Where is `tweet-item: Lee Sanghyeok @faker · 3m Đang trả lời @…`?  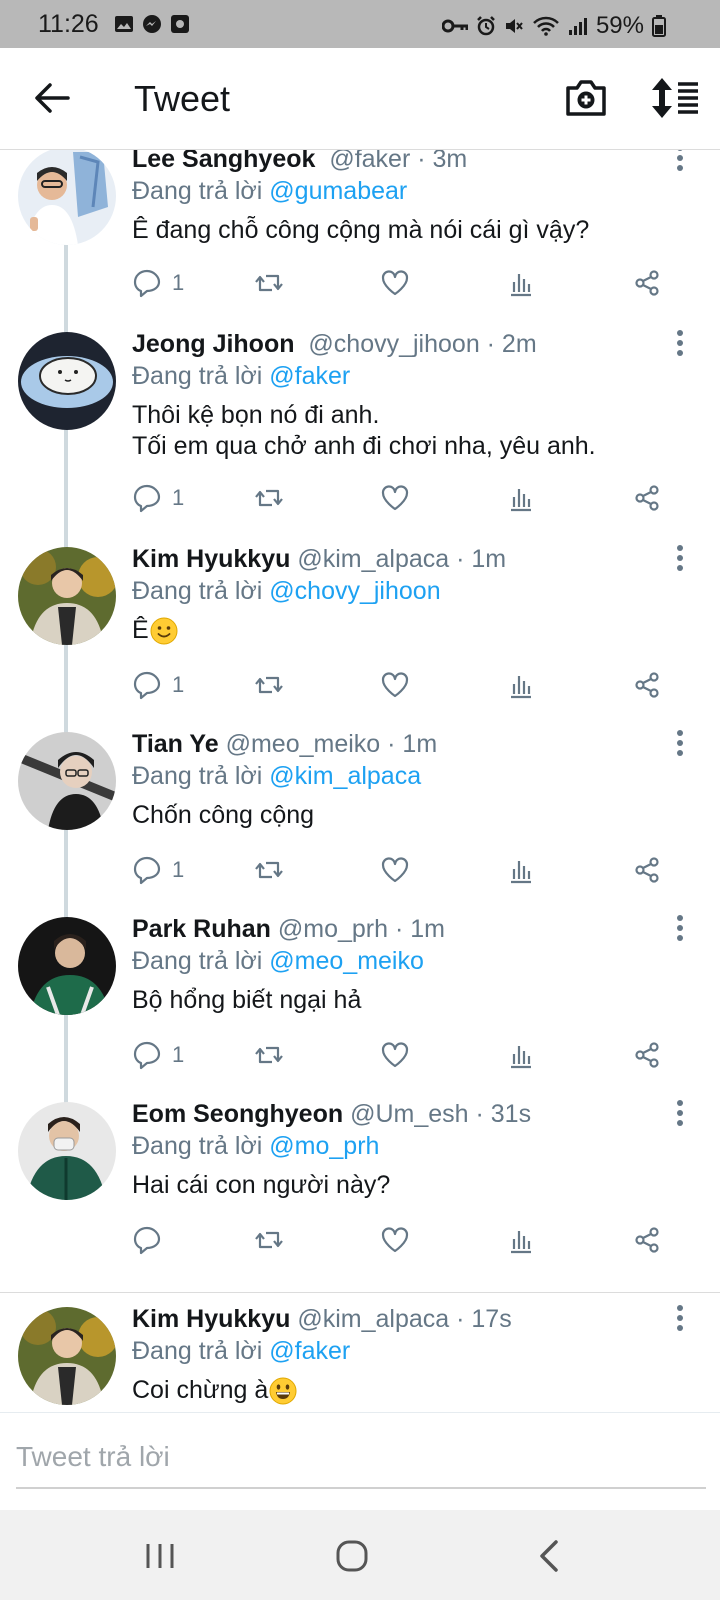 tweet-item: Lee Sanghyeok @faker · 3m Đang trả lời @… is located at coordinates (360, 235).